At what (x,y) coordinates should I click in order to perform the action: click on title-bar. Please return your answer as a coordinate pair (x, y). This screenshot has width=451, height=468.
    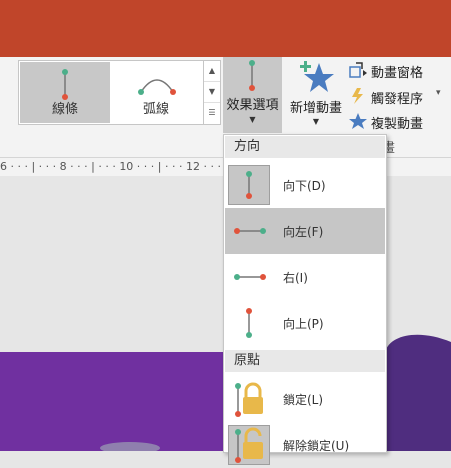
    Looking at the image, I should click on (225, 28).